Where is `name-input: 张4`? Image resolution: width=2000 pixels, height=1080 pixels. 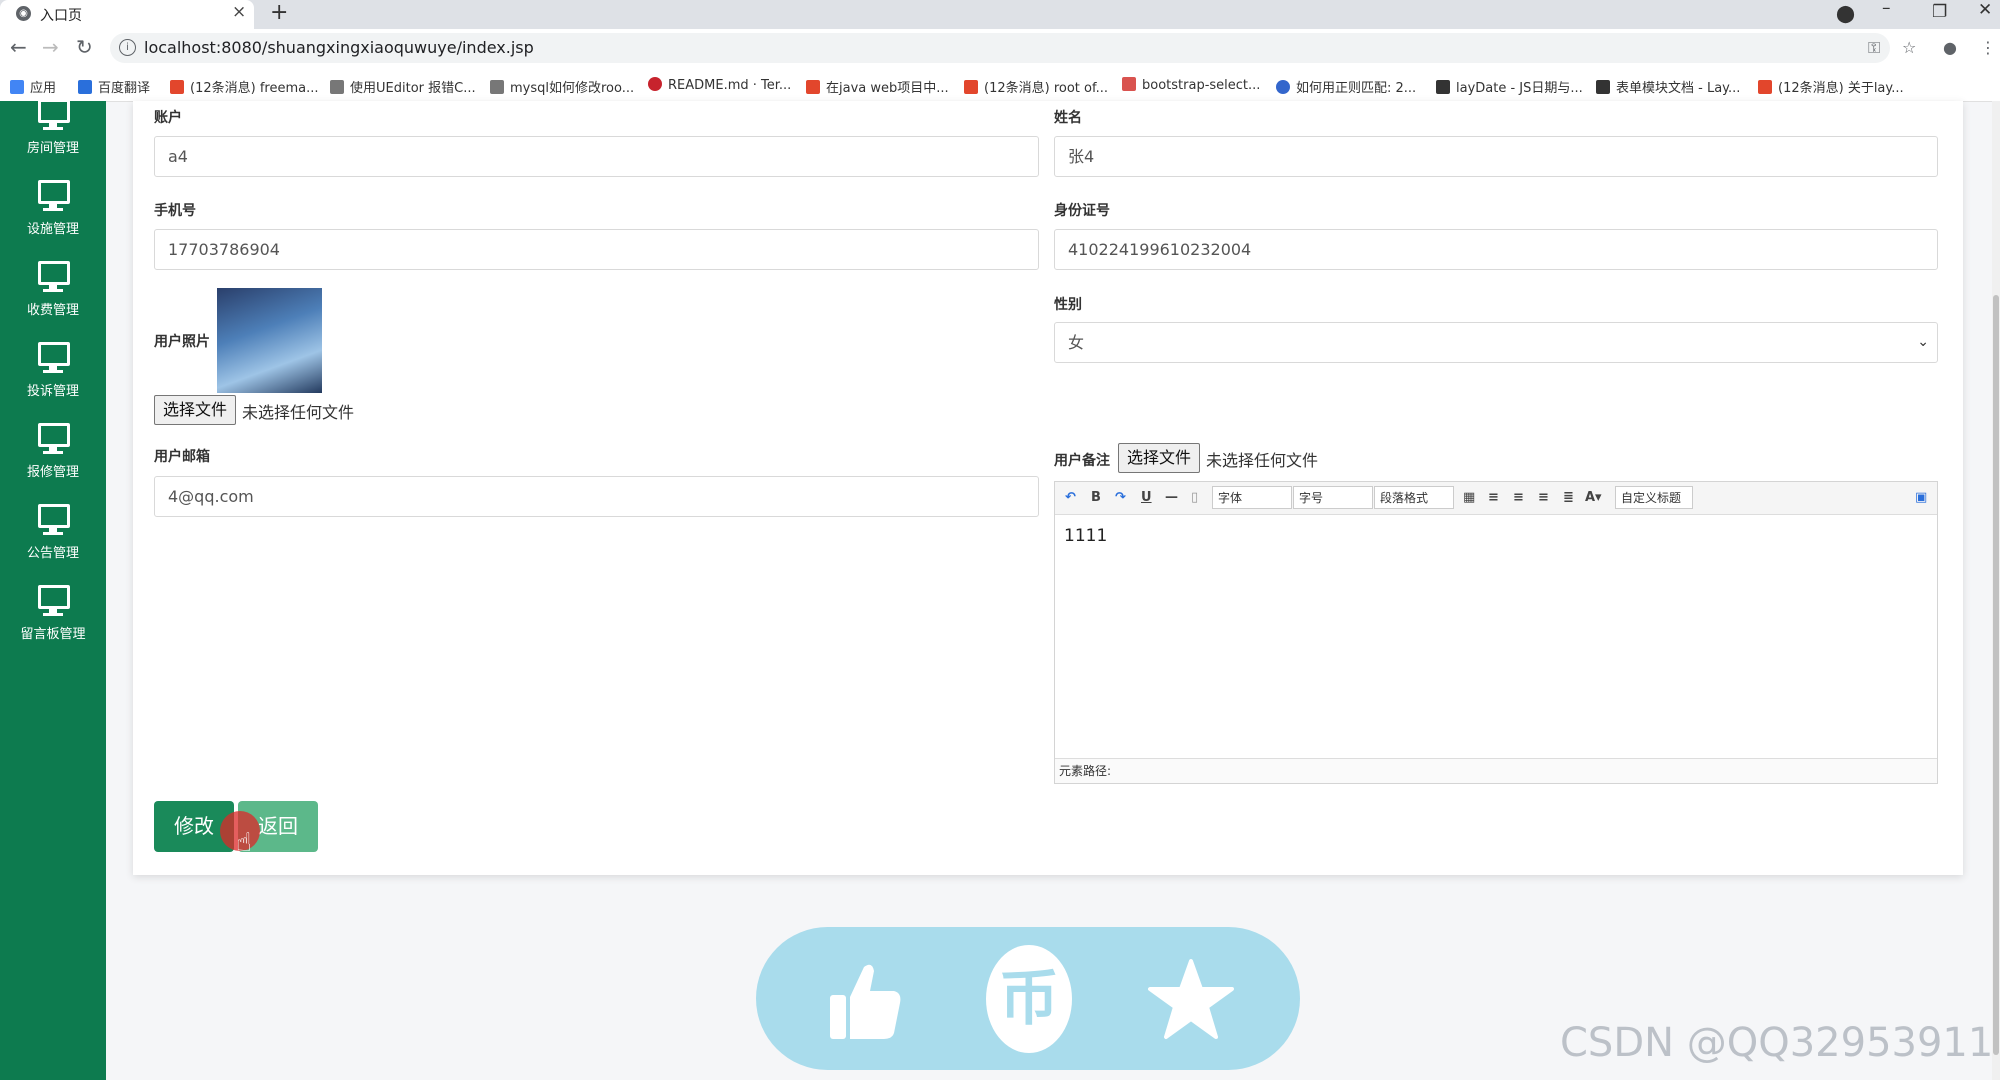 name-input: 张4 is located at coordinates (1496, 156).